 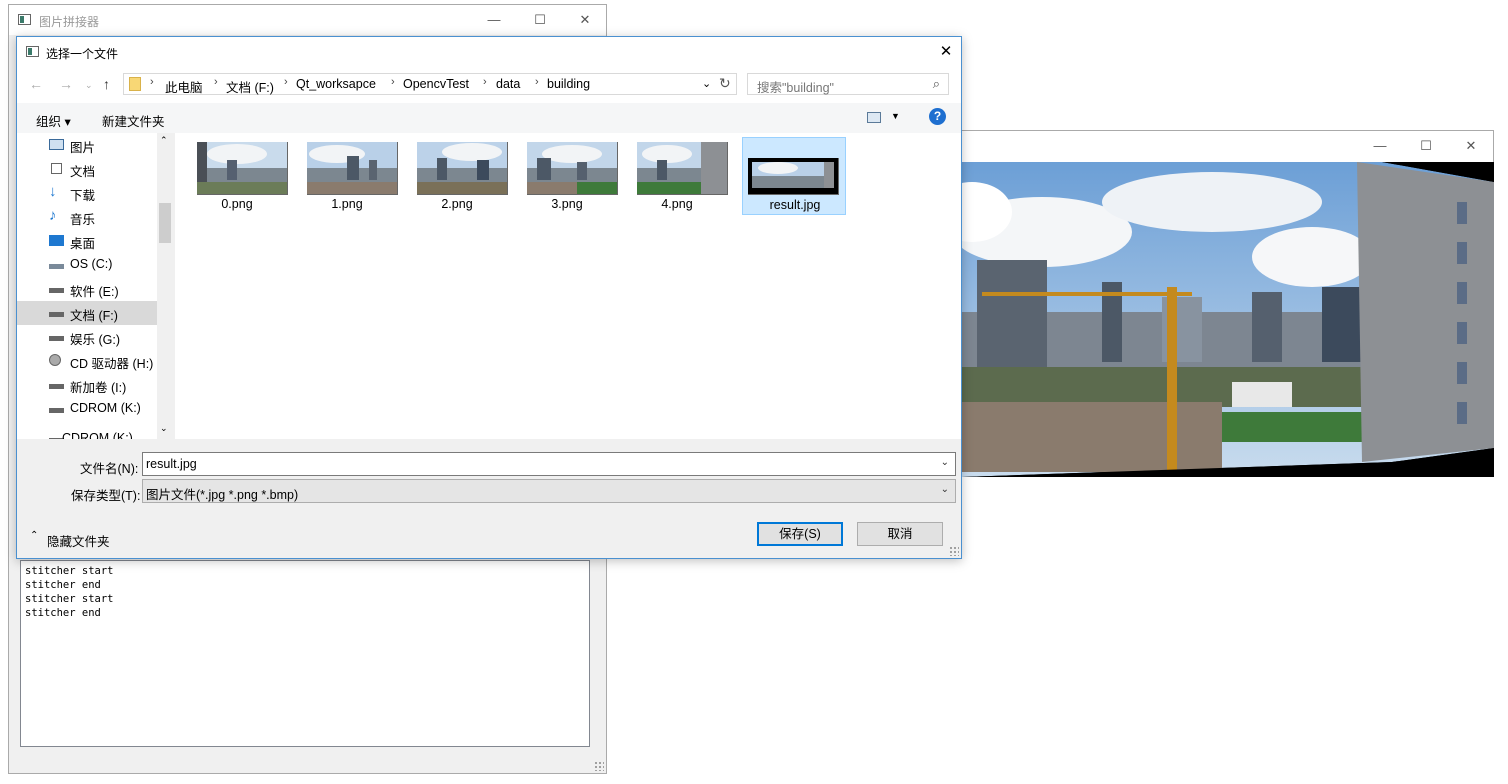 I want to click on file-item-selected: result.jpg, so click(x=794, y=176).